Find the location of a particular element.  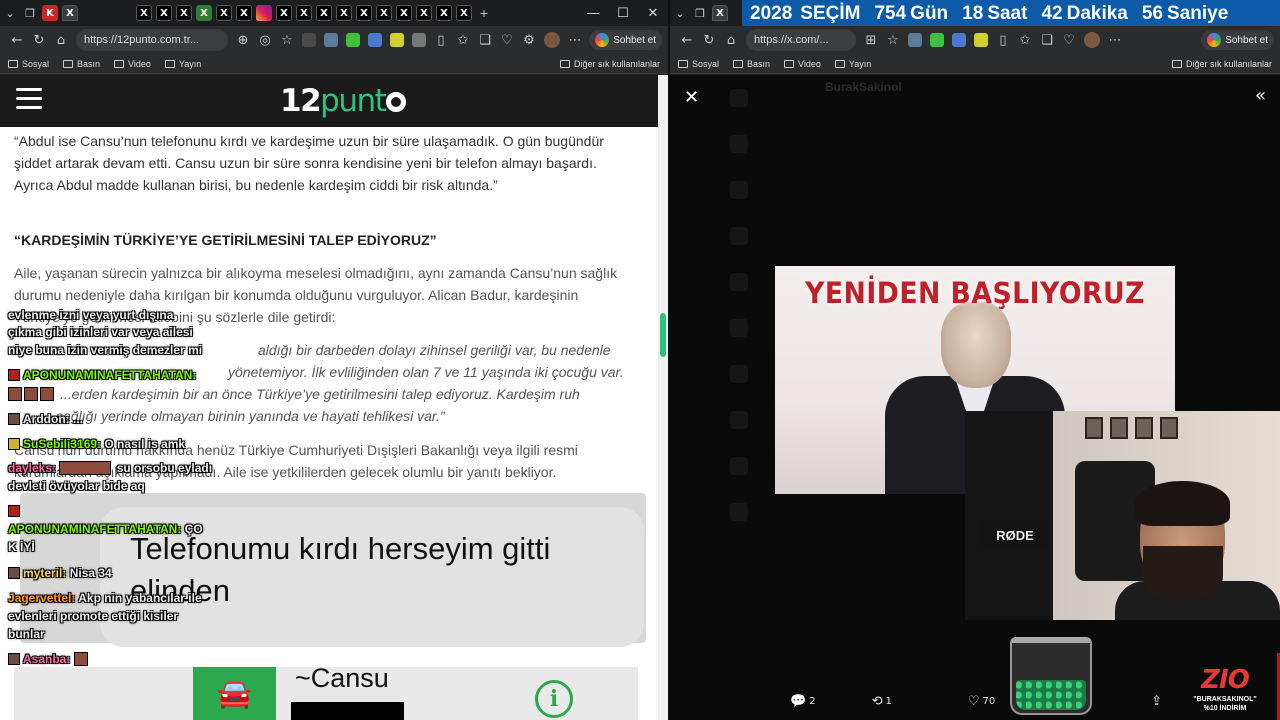

settings-icon: ⚙ is located at coordinates (529, 40).